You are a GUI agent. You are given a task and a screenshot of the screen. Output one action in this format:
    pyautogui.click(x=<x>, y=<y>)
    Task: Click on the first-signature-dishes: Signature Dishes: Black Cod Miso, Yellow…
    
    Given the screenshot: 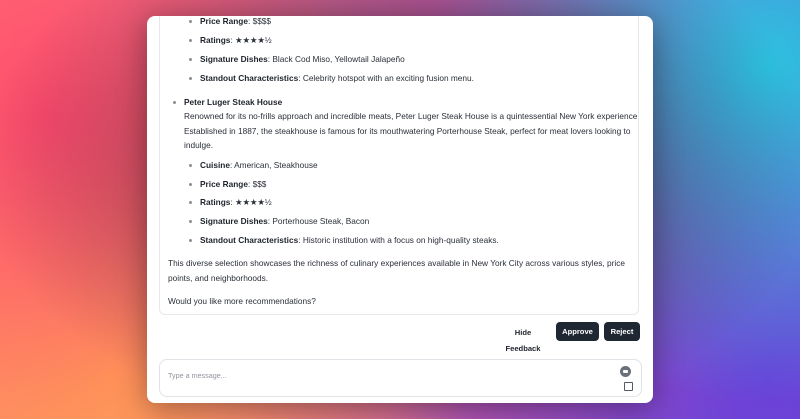 What is the action you would take?
    pyautogui.click(x=302, y=59)
    